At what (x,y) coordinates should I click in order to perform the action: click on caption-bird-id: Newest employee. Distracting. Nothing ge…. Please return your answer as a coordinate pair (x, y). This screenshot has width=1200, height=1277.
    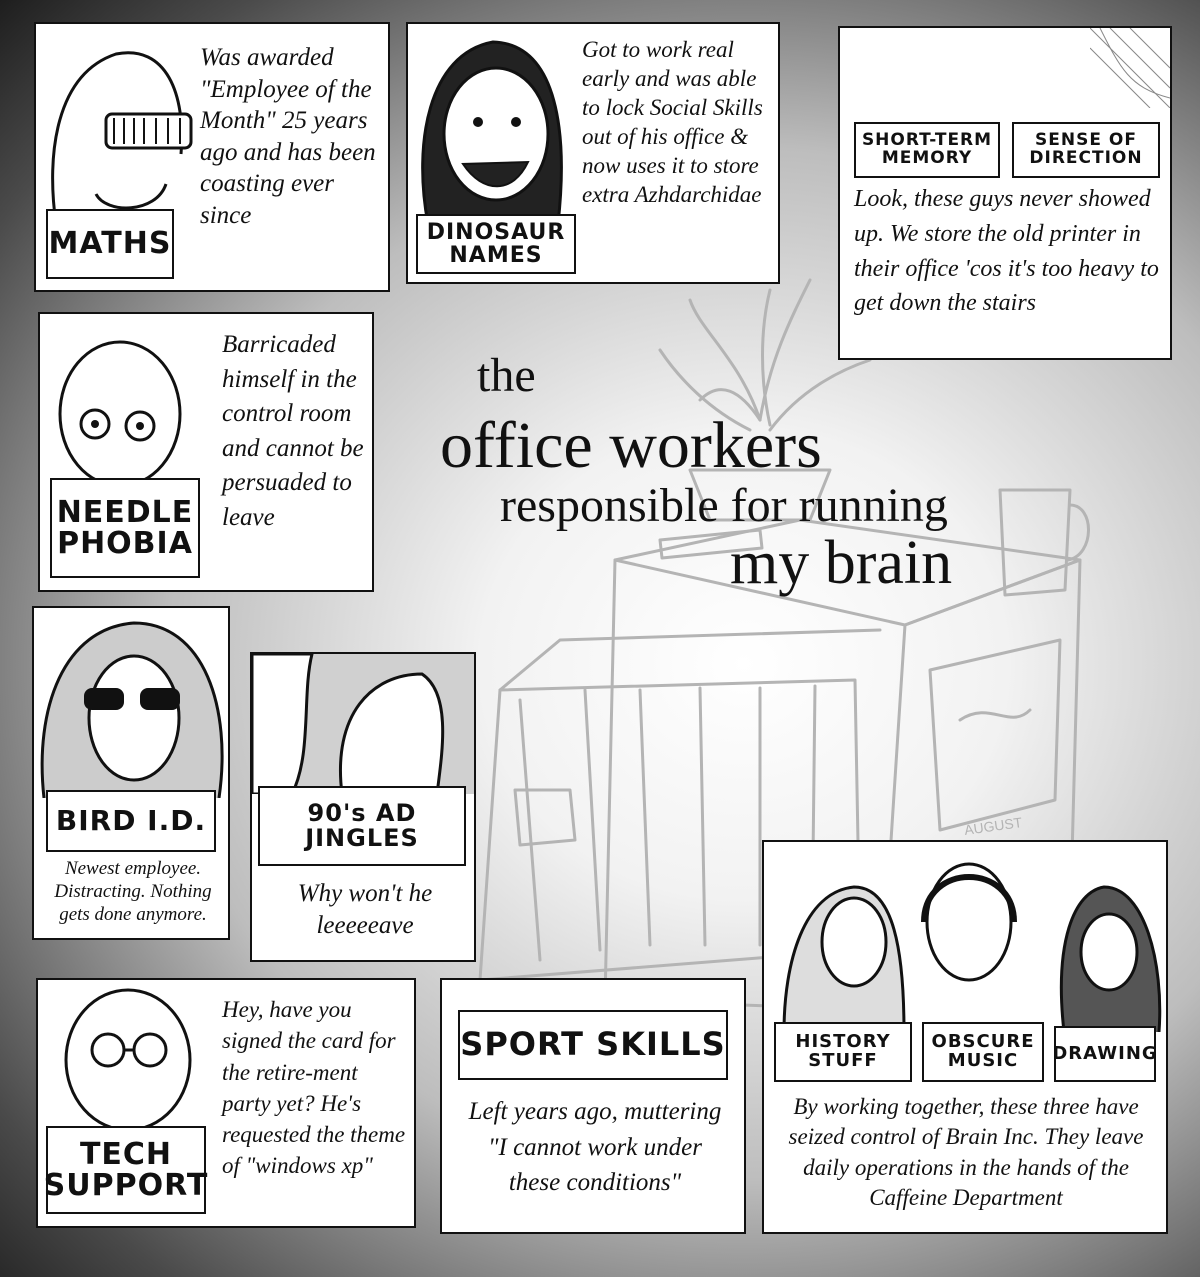
    Looking at the image, I should click on (133, 891).